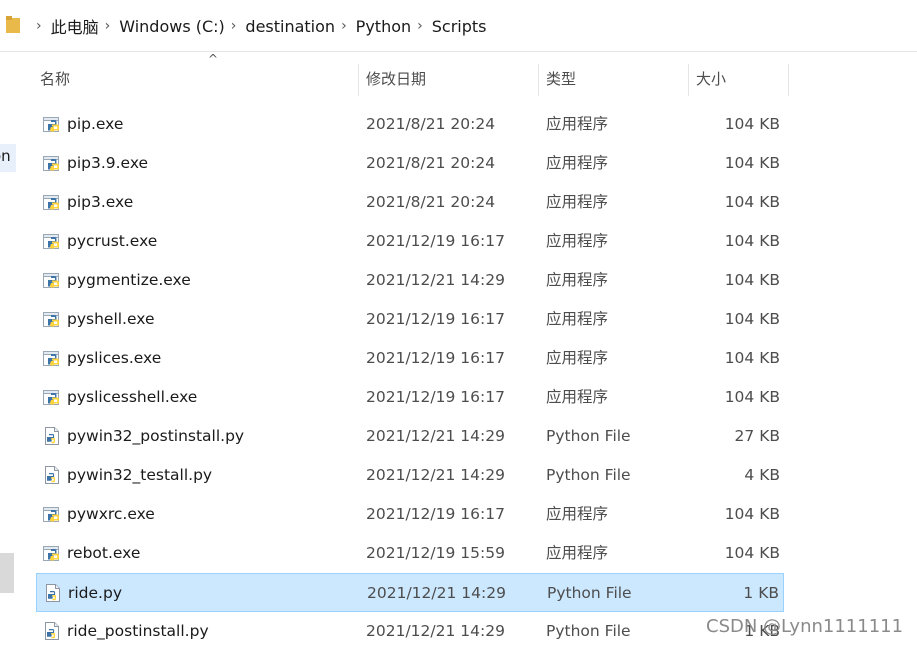 This screenshot has height=648, width=917. What do you see at coordinates (95, 593) in the screenshot?
I see `file-name: ride.py` at bounding box center [95, 593].